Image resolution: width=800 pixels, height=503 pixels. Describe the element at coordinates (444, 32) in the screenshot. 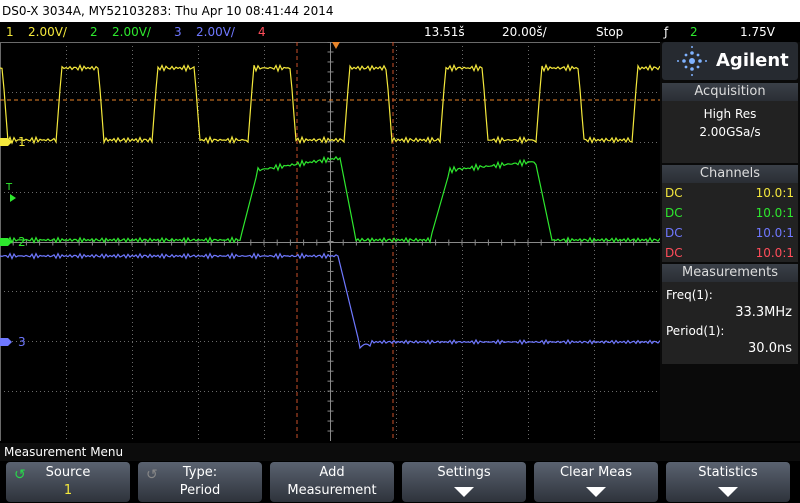

I see `time-position: 13.51š` at that location.